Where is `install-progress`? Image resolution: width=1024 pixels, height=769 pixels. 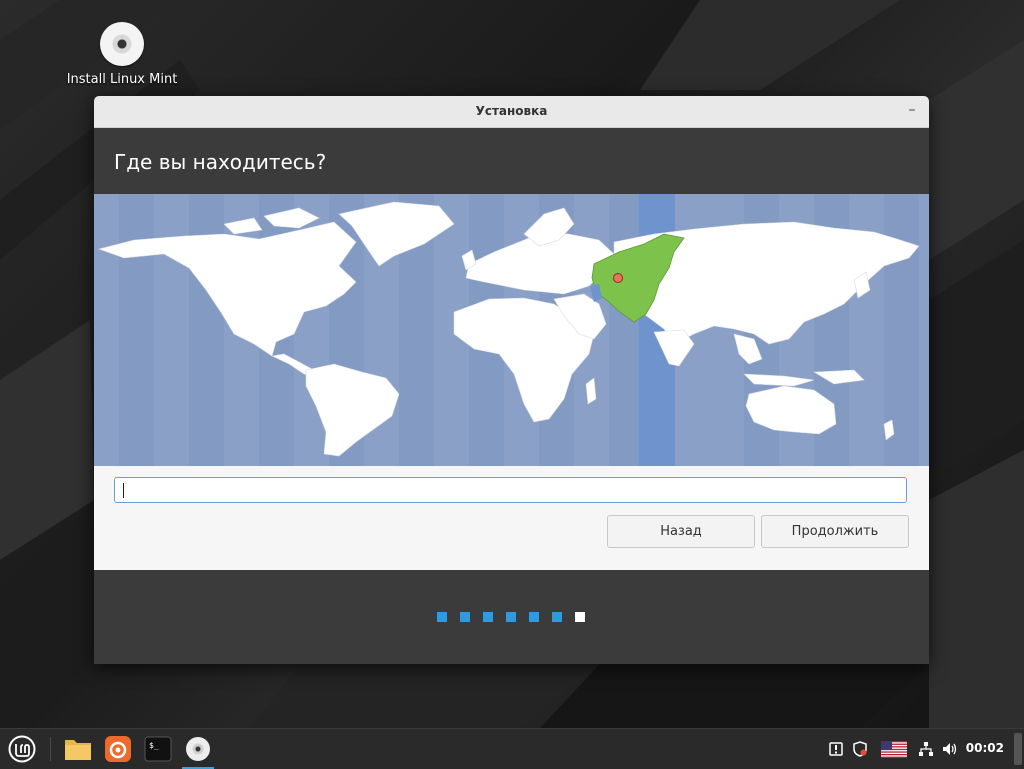 install-progress is located at coordinates (511, 617).